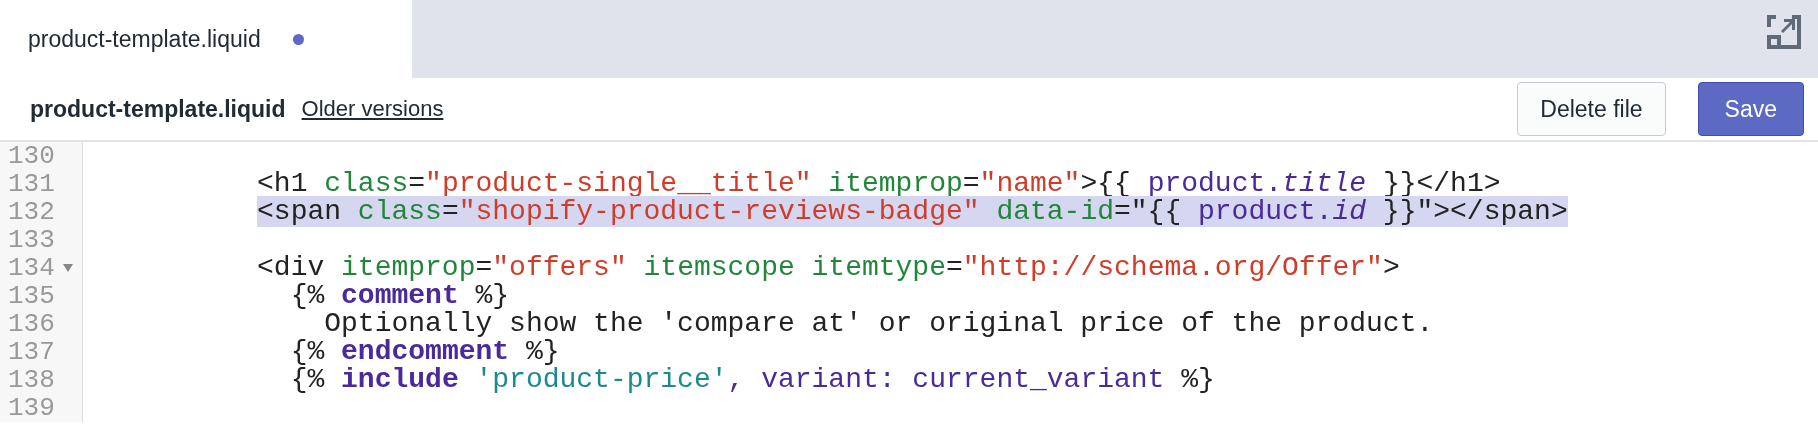  I want to click on line-number: 138, so click(31, 380).